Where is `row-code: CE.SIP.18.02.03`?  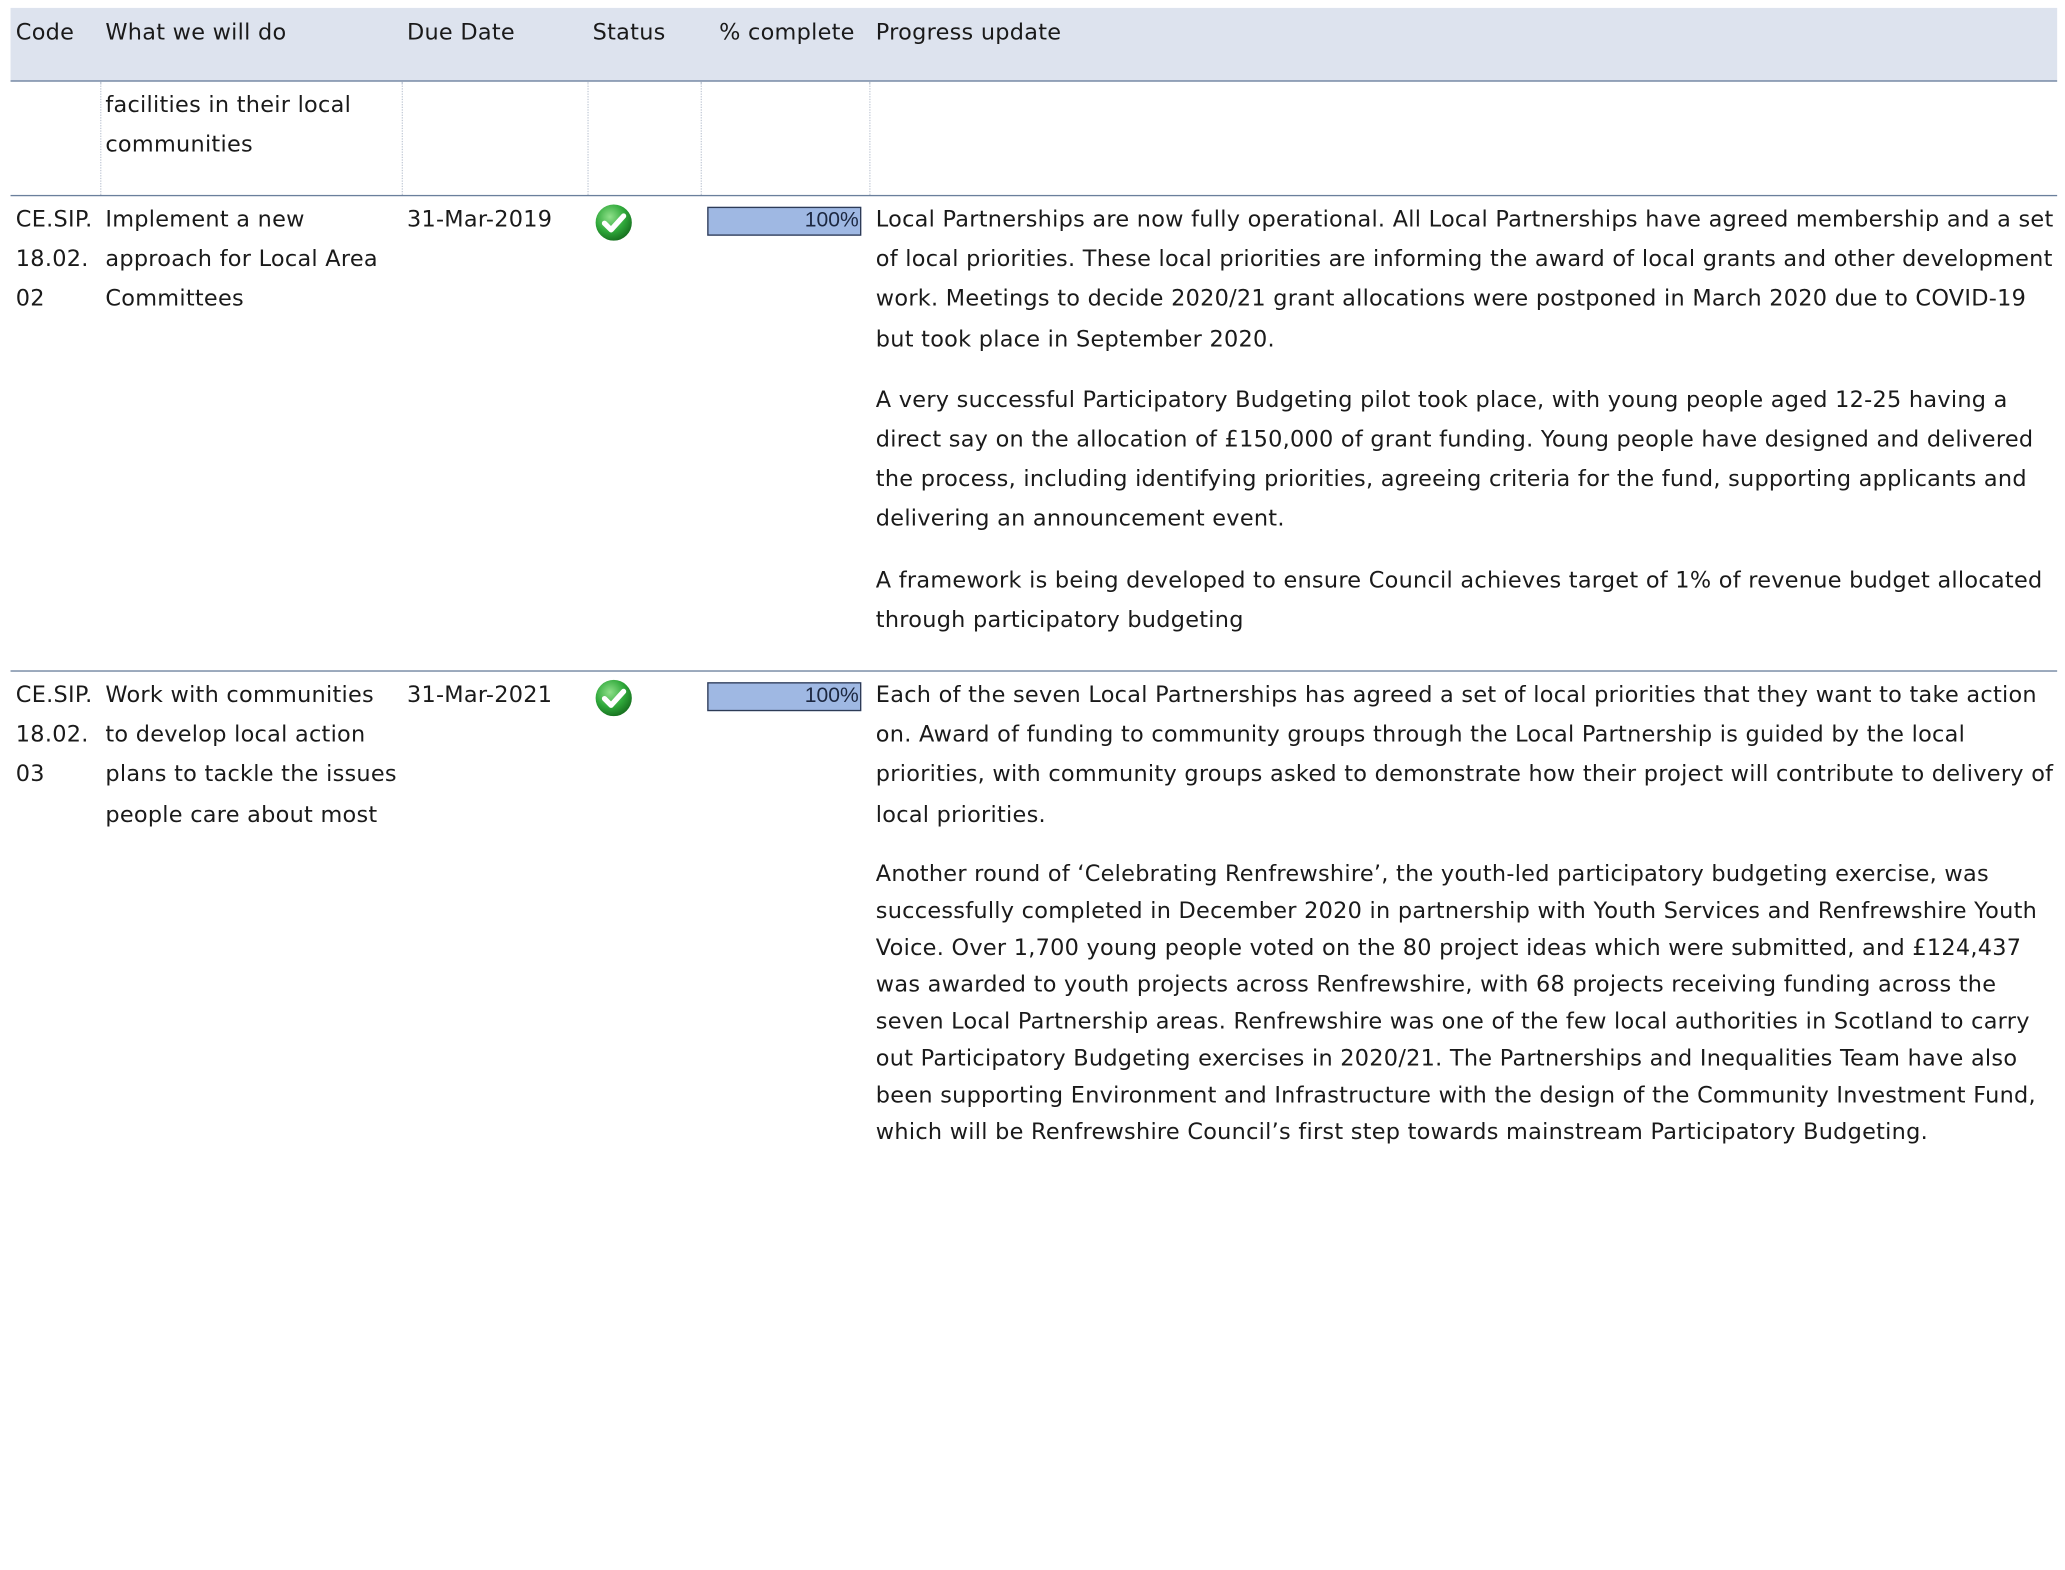 row-code: CE.SIP.18.02.03 is located at coordinates (54, 735).